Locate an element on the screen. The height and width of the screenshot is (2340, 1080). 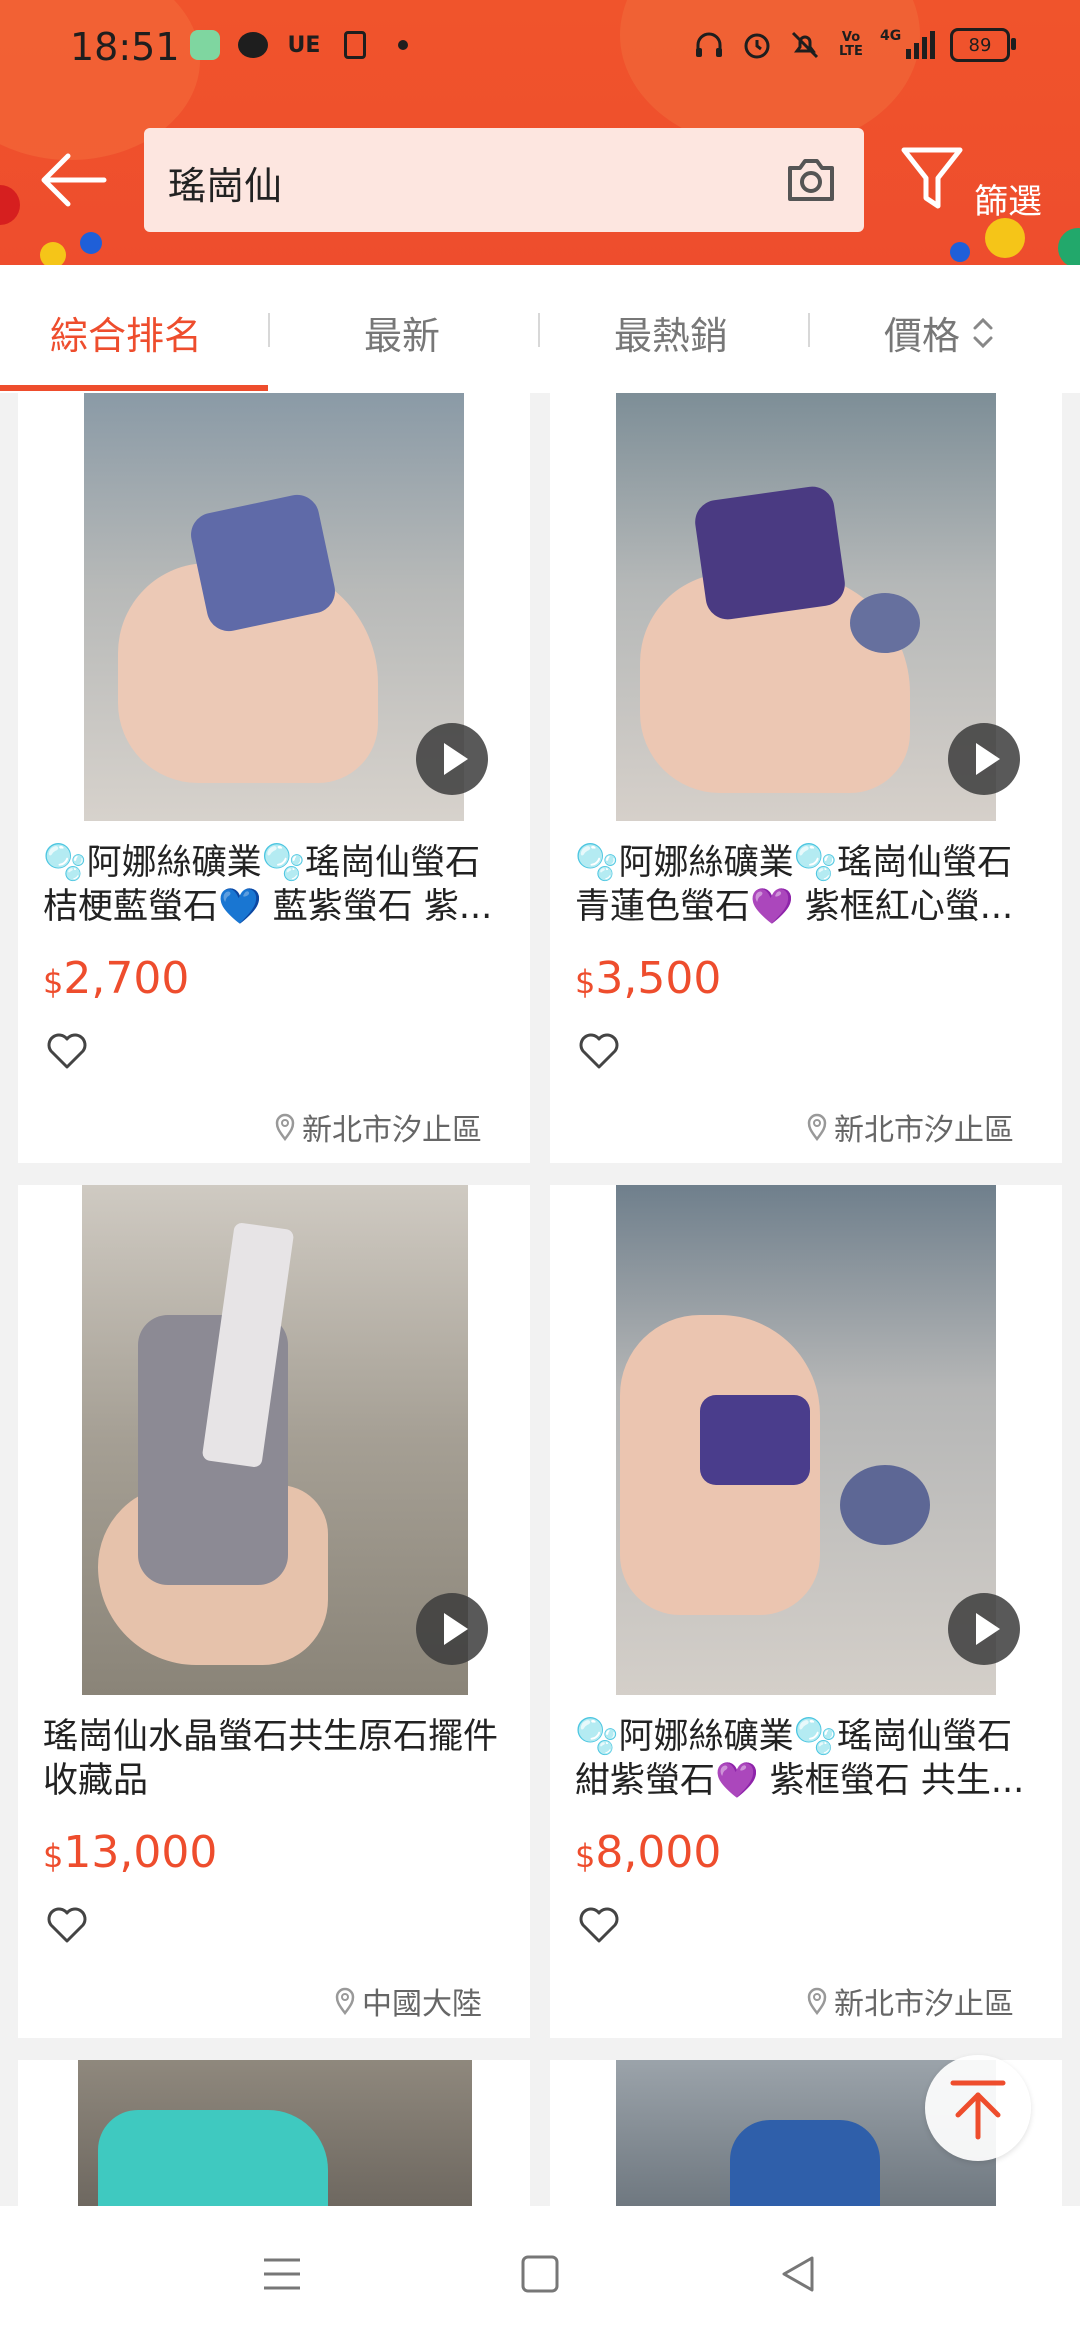
filter-button: 篩選 is located at coordinates (980, 182).